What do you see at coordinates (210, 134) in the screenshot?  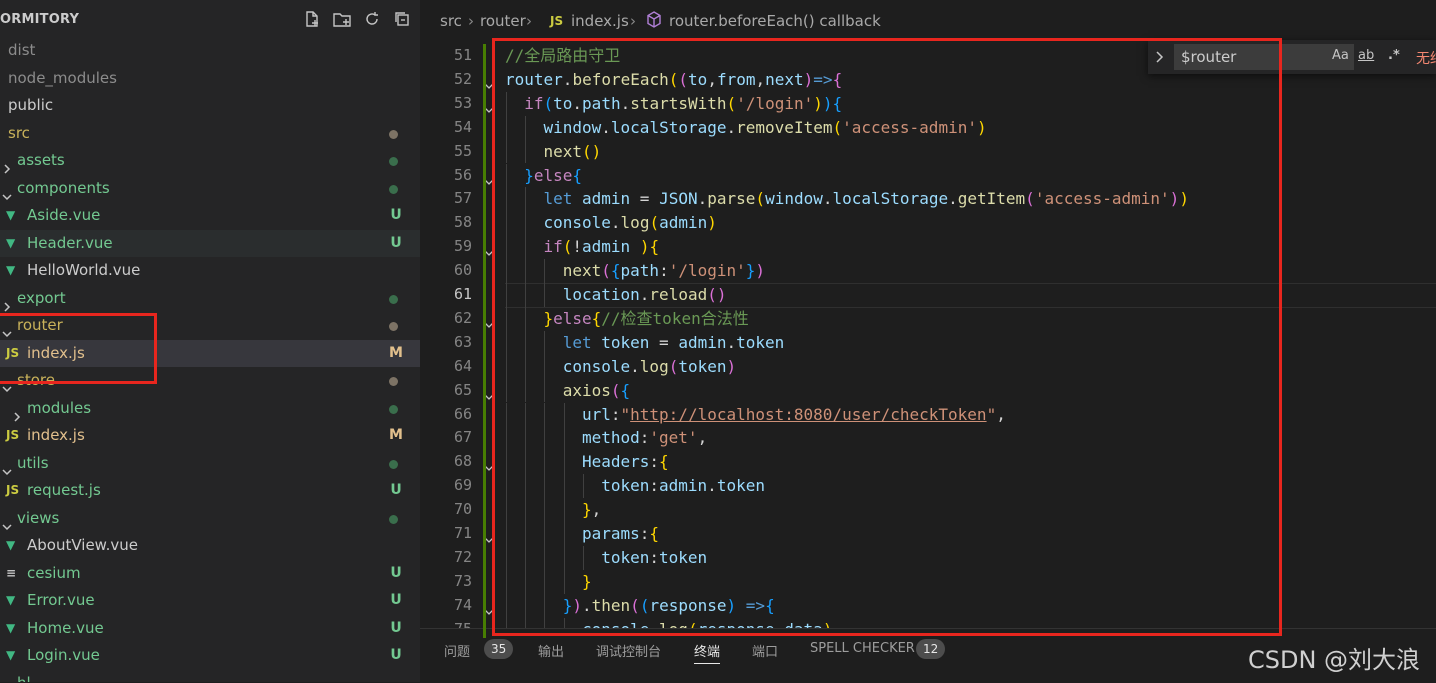 I see `tree-item: src` at bounding box center [210, 134].